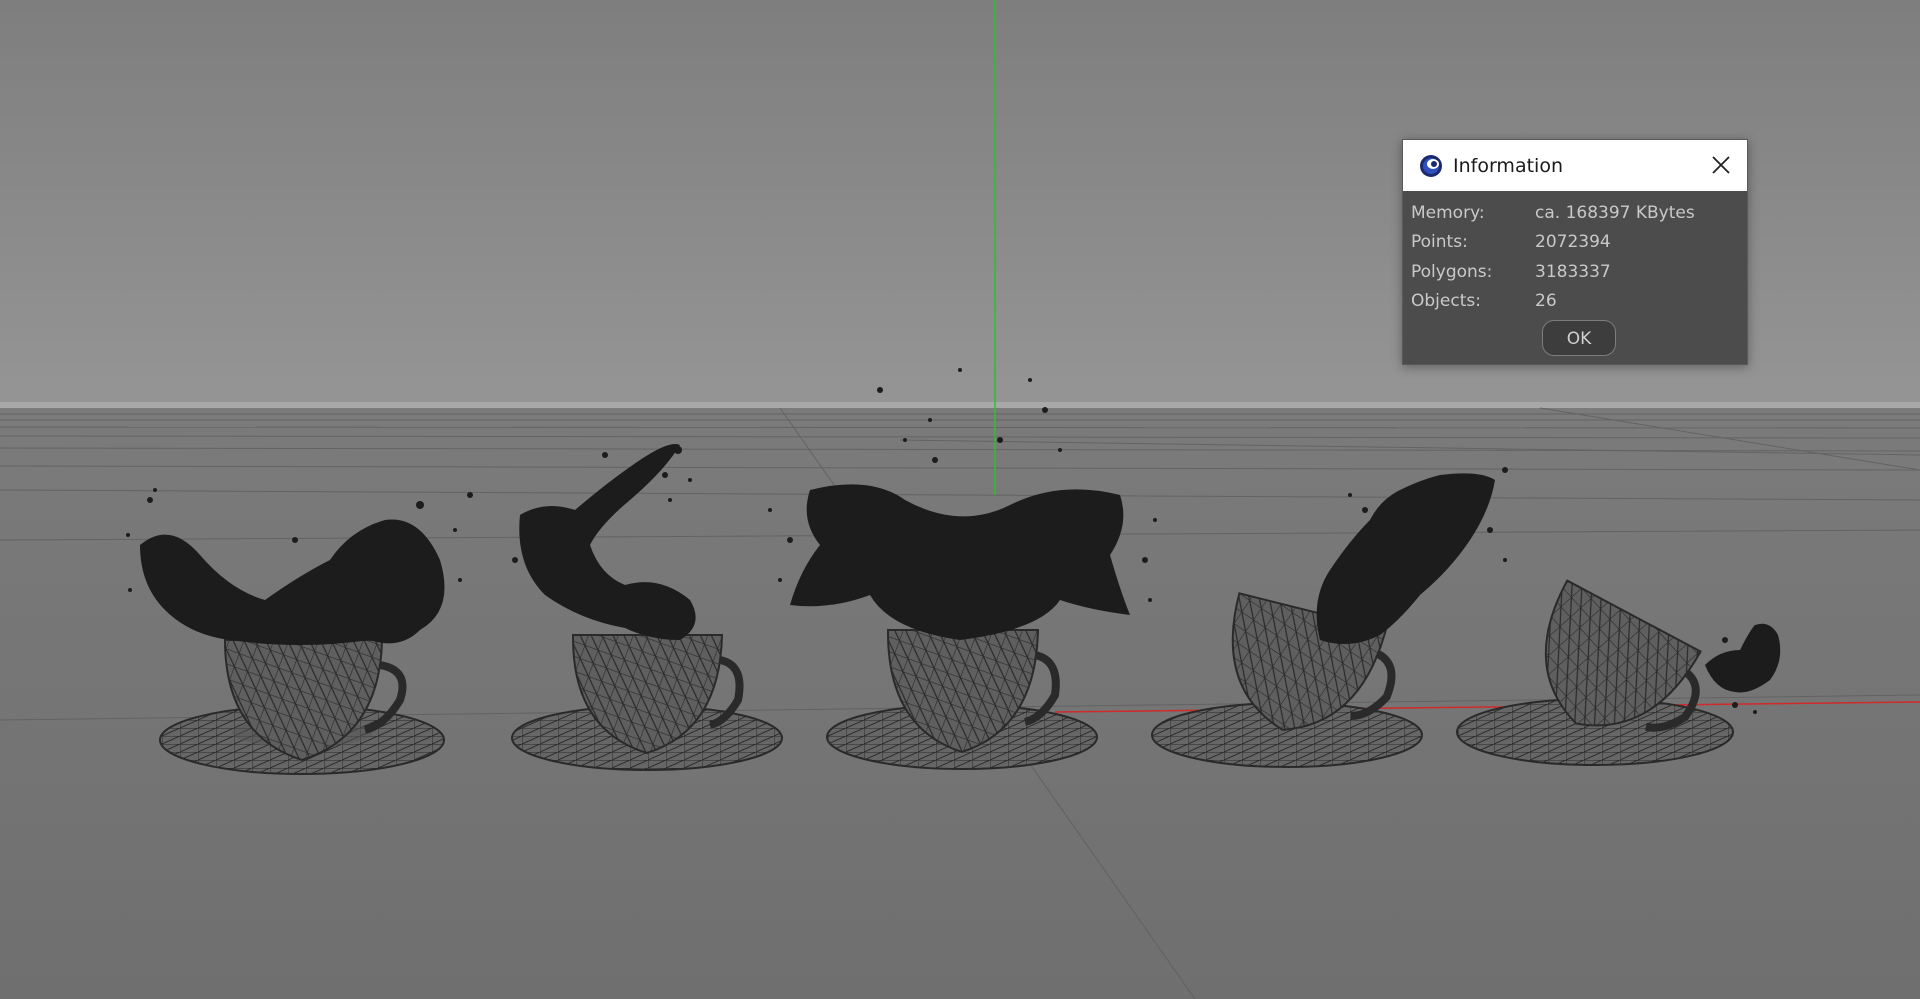  What do you see at coordinates (960, 405) in the screenshot?
I see `horizon-line` at bounding box center [960, 405].